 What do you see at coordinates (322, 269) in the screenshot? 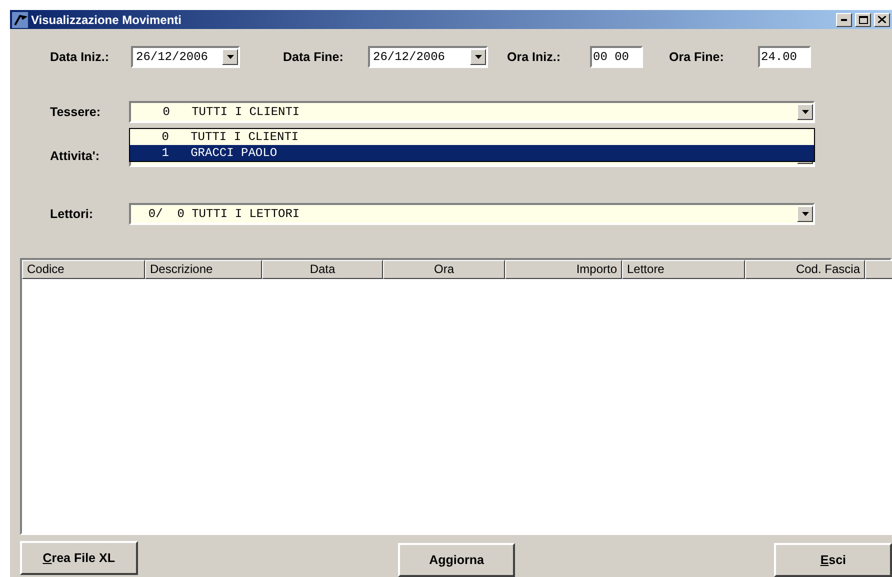
I see `column-header: Data` at bounding box center [322, 269].